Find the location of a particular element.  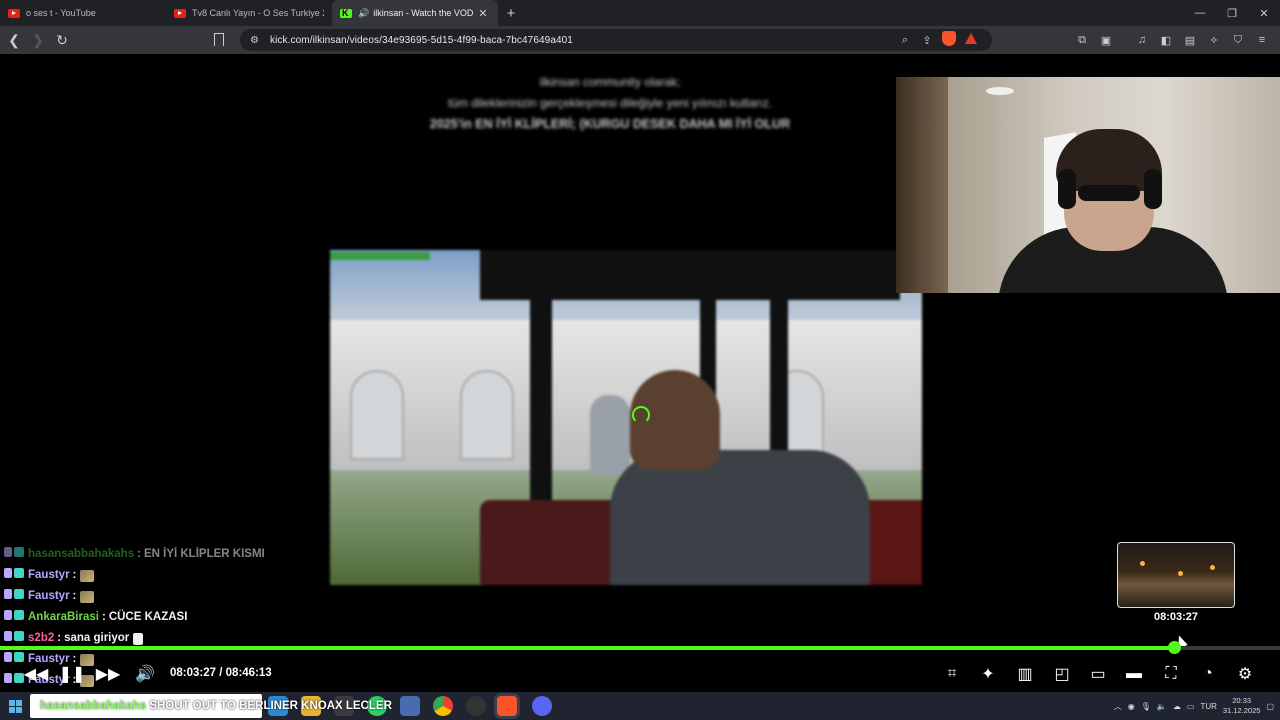

volume-tray-icon: 🔈 is located at coordinates (1162, 706).